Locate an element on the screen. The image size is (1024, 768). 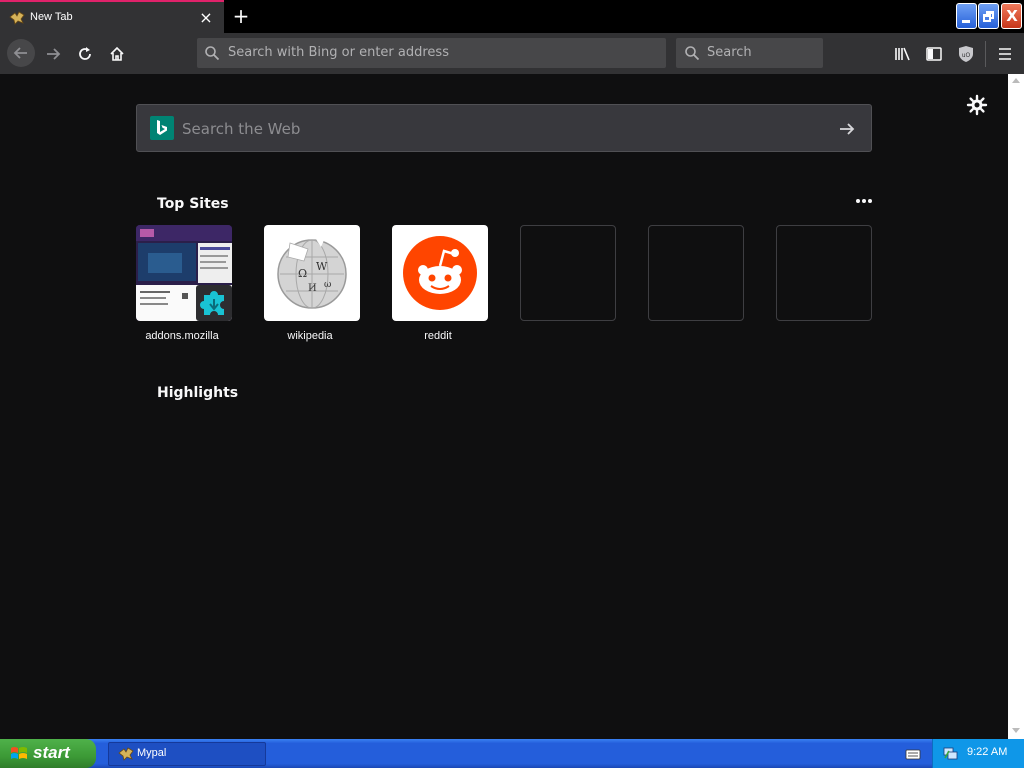
reddit-logo-icon is located at coordinates (440, 273).